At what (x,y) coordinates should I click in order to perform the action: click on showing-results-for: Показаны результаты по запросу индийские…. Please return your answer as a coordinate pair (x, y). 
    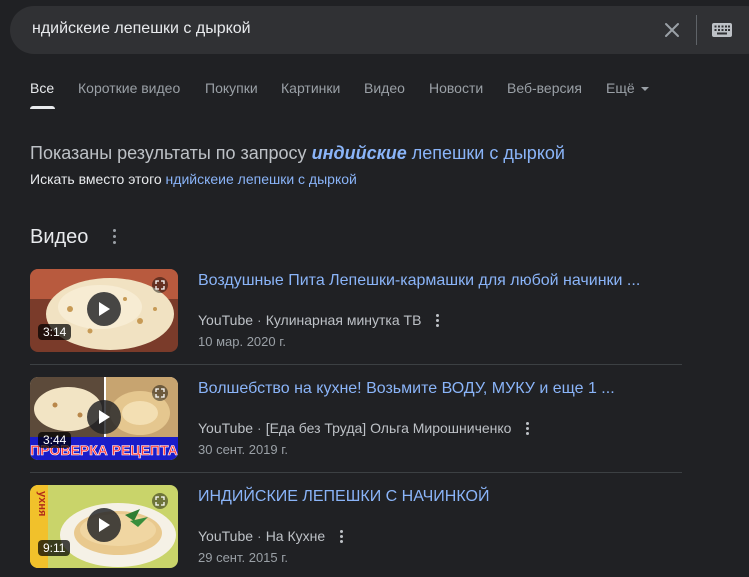
    Looking at the image, I should click on (297, 153).